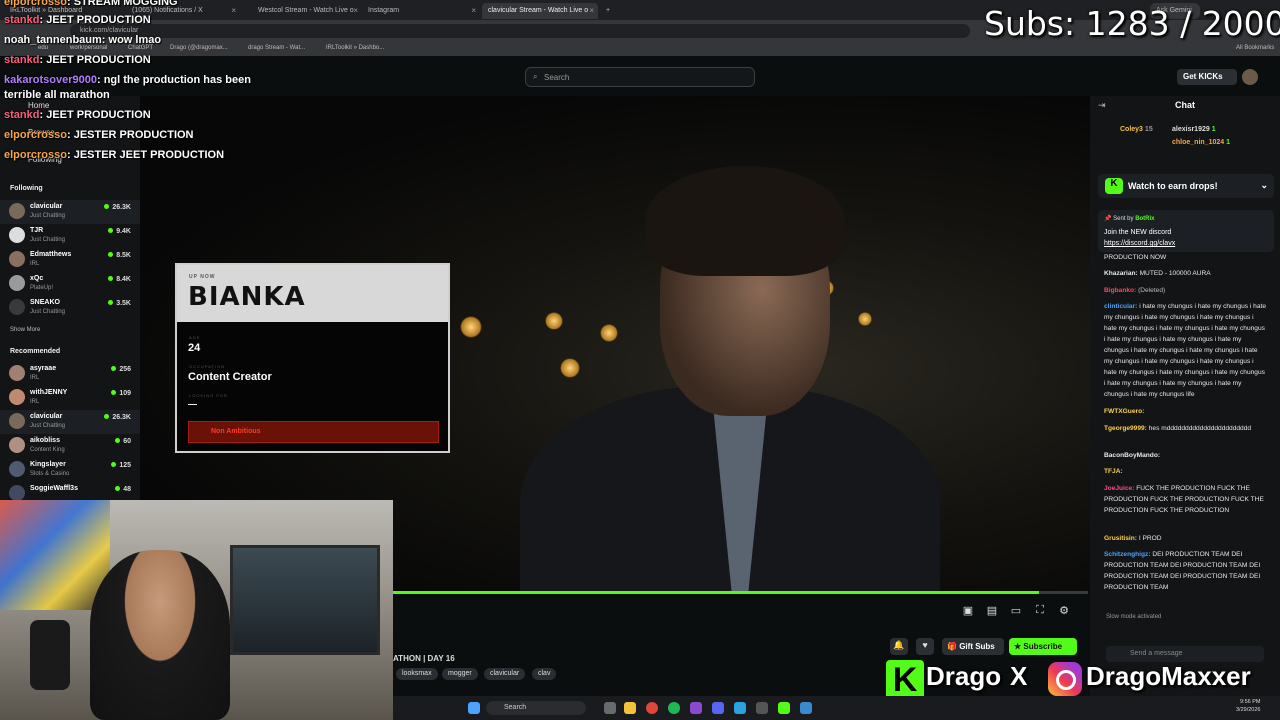  Describe the element at coordinates (1119, 488) in the screenshot. I see `message-user: JoeJuice:` at that location.